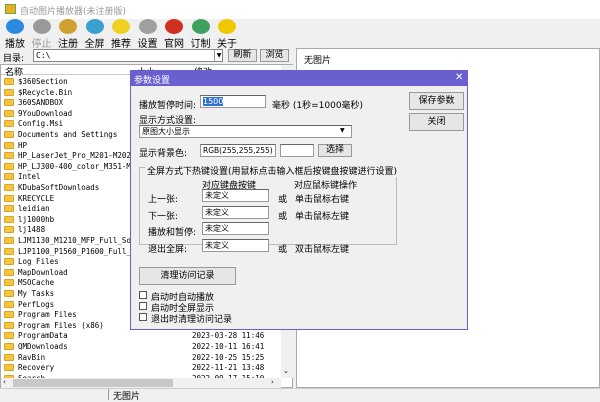  Describe the element at coordinates (436, 101) in the screenshot. I see `save-settings-button: 保存参数` at that location.